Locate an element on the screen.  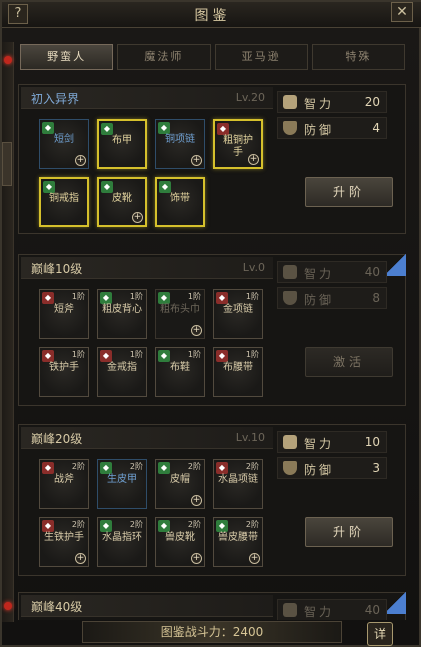
equipment-slot: ◆ 1阶 金戒指 is located at coordinates (122, 372).